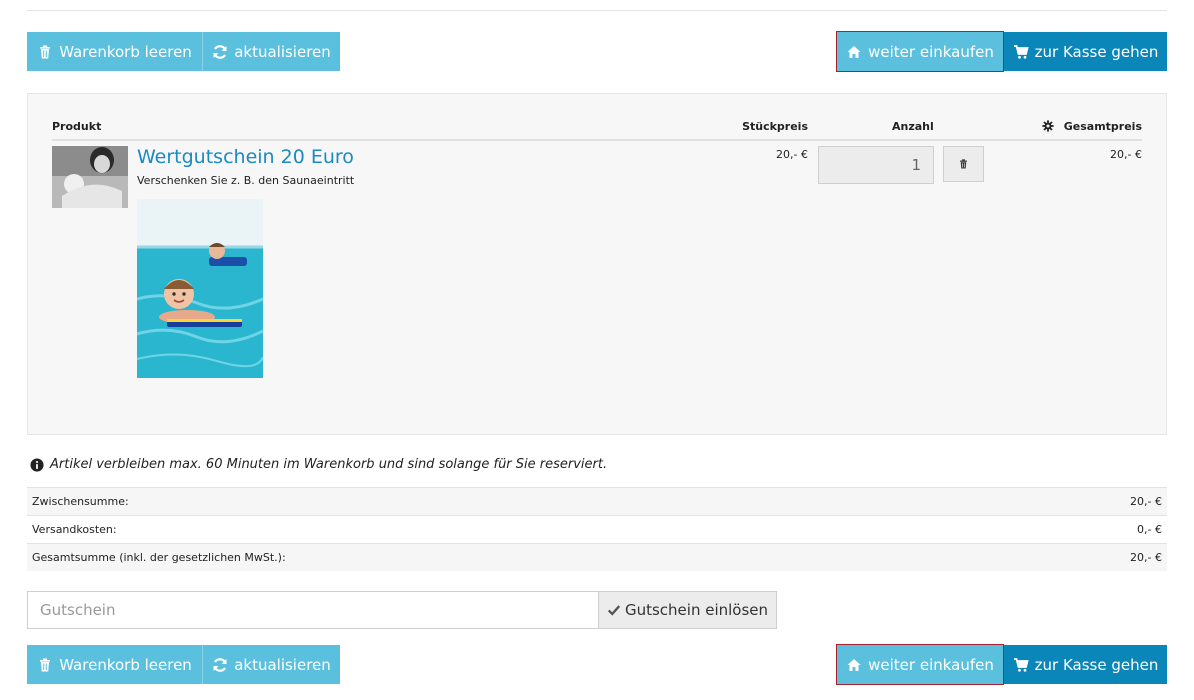 The width and height of the screenshot is (1194, 700). Describe the element at coordinates (37, 464) in the screenshot. I see `info-icon` at that location.